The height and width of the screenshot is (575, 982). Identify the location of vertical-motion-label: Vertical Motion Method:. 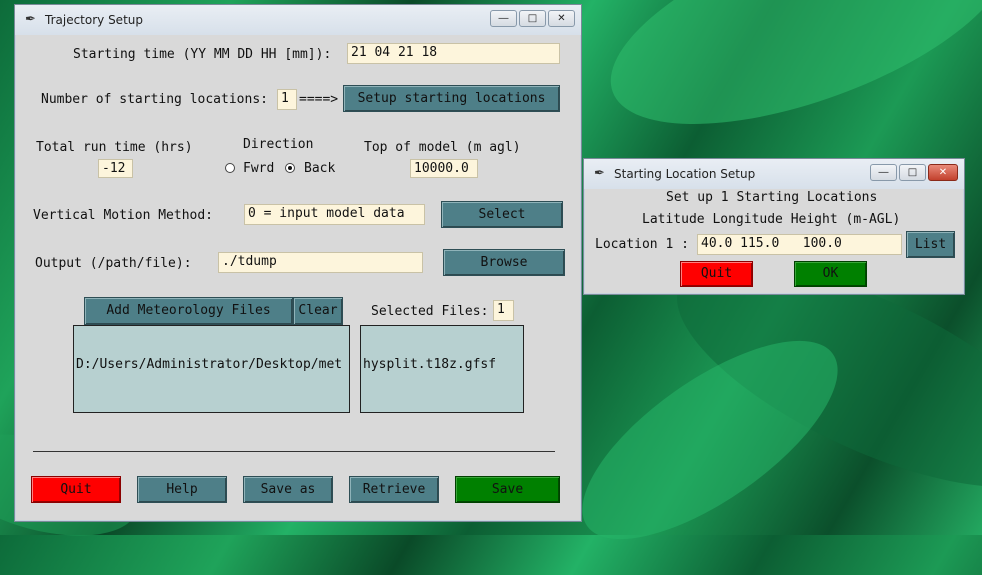
(123, 215).